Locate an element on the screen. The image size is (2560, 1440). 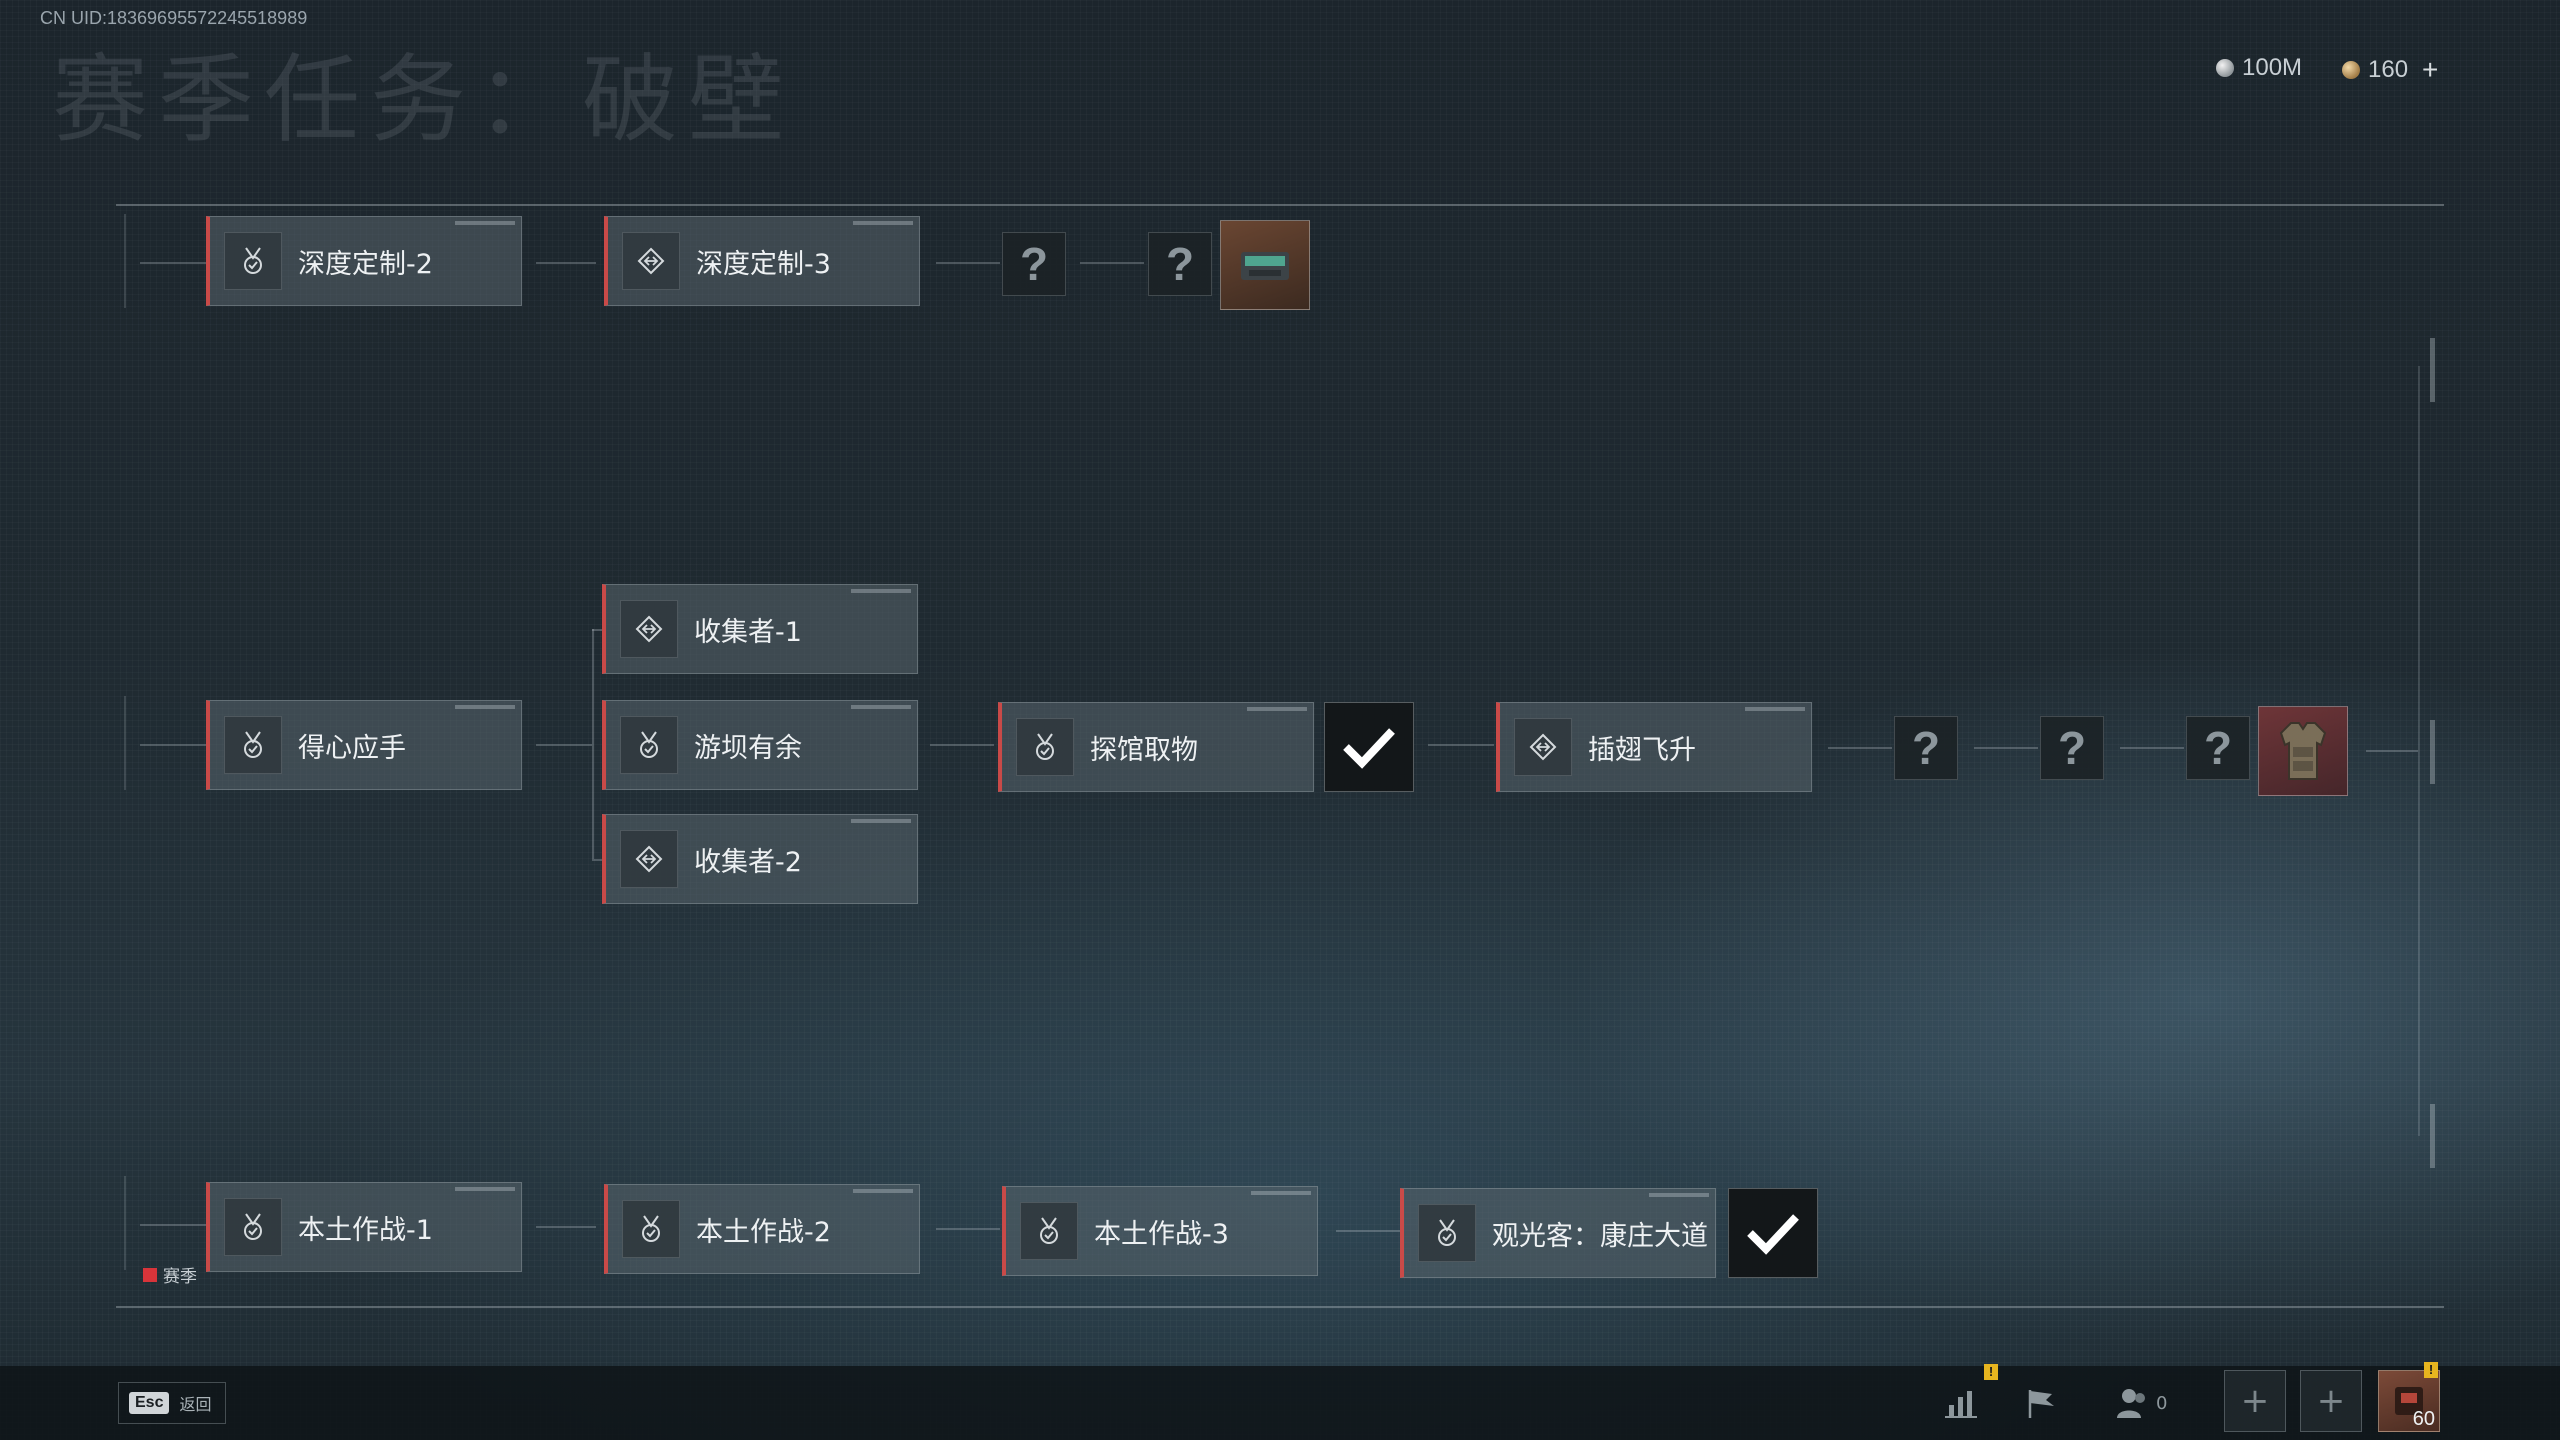
gear-case-icon is located at coordinates (1265, 266).